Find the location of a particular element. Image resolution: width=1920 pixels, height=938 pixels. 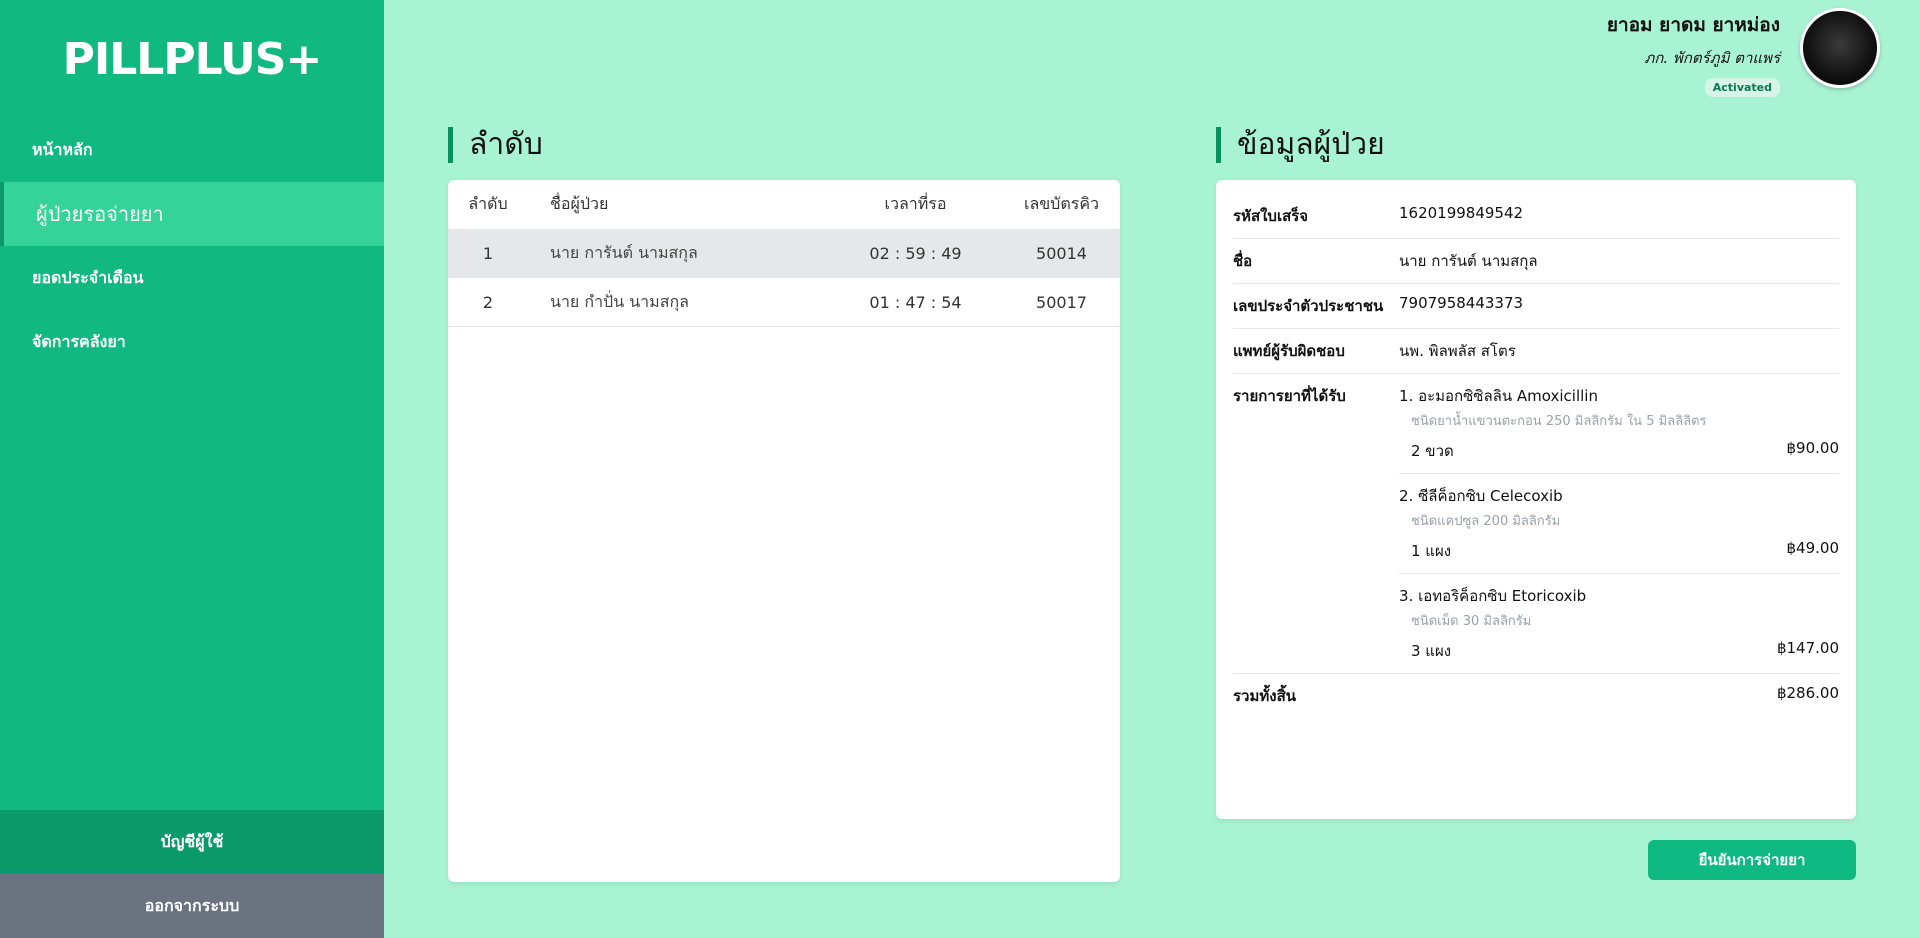

queue-title: ลำดับ is located at coordinates (495, 145).